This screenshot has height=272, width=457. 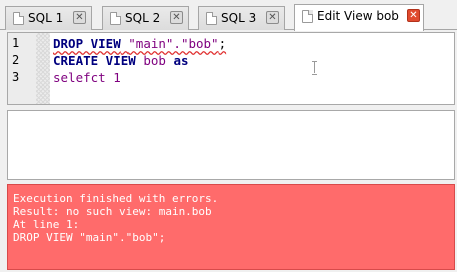 I want to click on tab-sql-1: SQL 1 ✕, so click(x=48, y=18).